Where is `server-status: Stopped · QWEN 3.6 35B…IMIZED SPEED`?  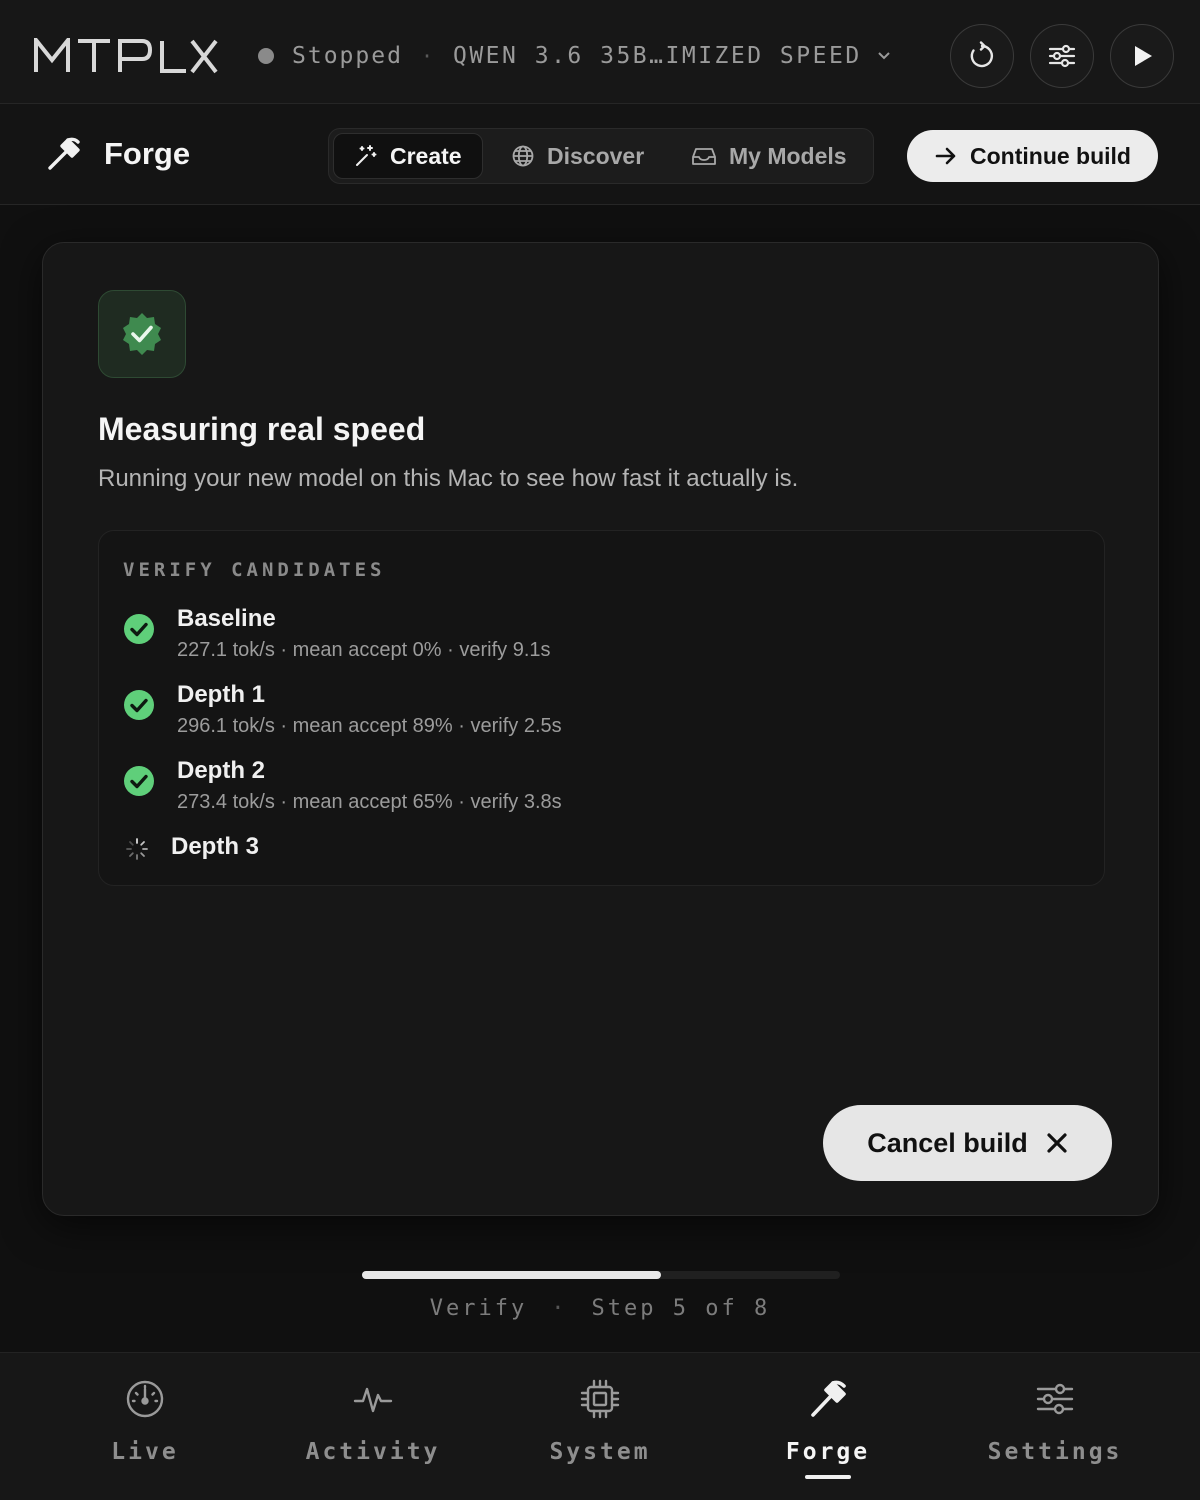 server-status: Stopped · QWEN 3.6 35B…IMIZED SPEED is located at coordinates (575, 56).